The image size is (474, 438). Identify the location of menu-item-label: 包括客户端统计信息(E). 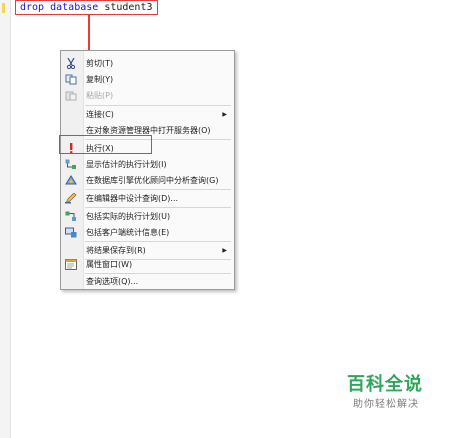
(128, 232).